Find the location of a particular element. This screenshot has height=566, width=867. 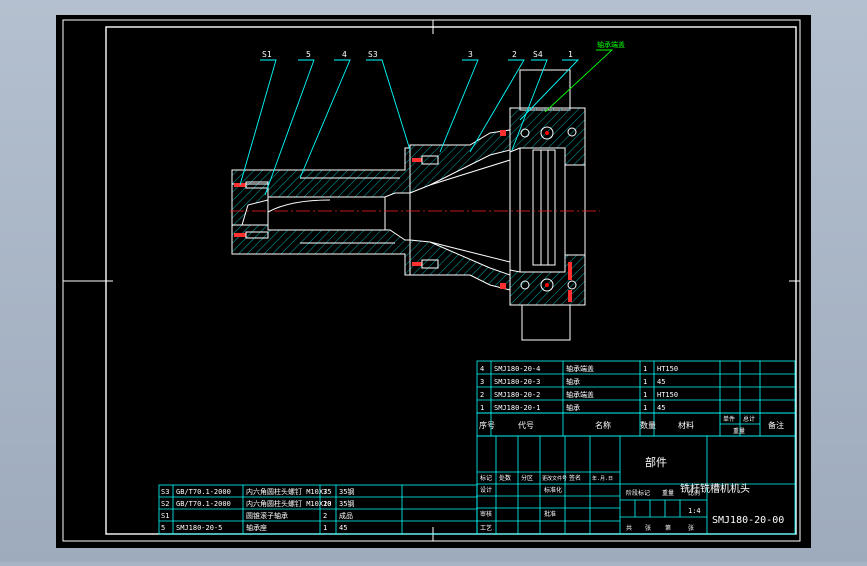

row-label-mark: 标记 is located at coordinates (486, 478).